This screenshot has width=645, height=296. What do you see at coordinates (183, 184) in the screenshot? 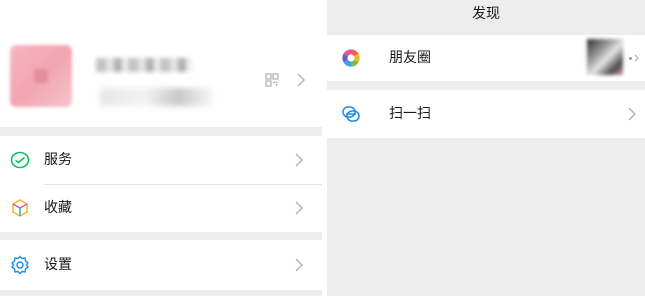
I see `divider` at bounding box center [183, 184].